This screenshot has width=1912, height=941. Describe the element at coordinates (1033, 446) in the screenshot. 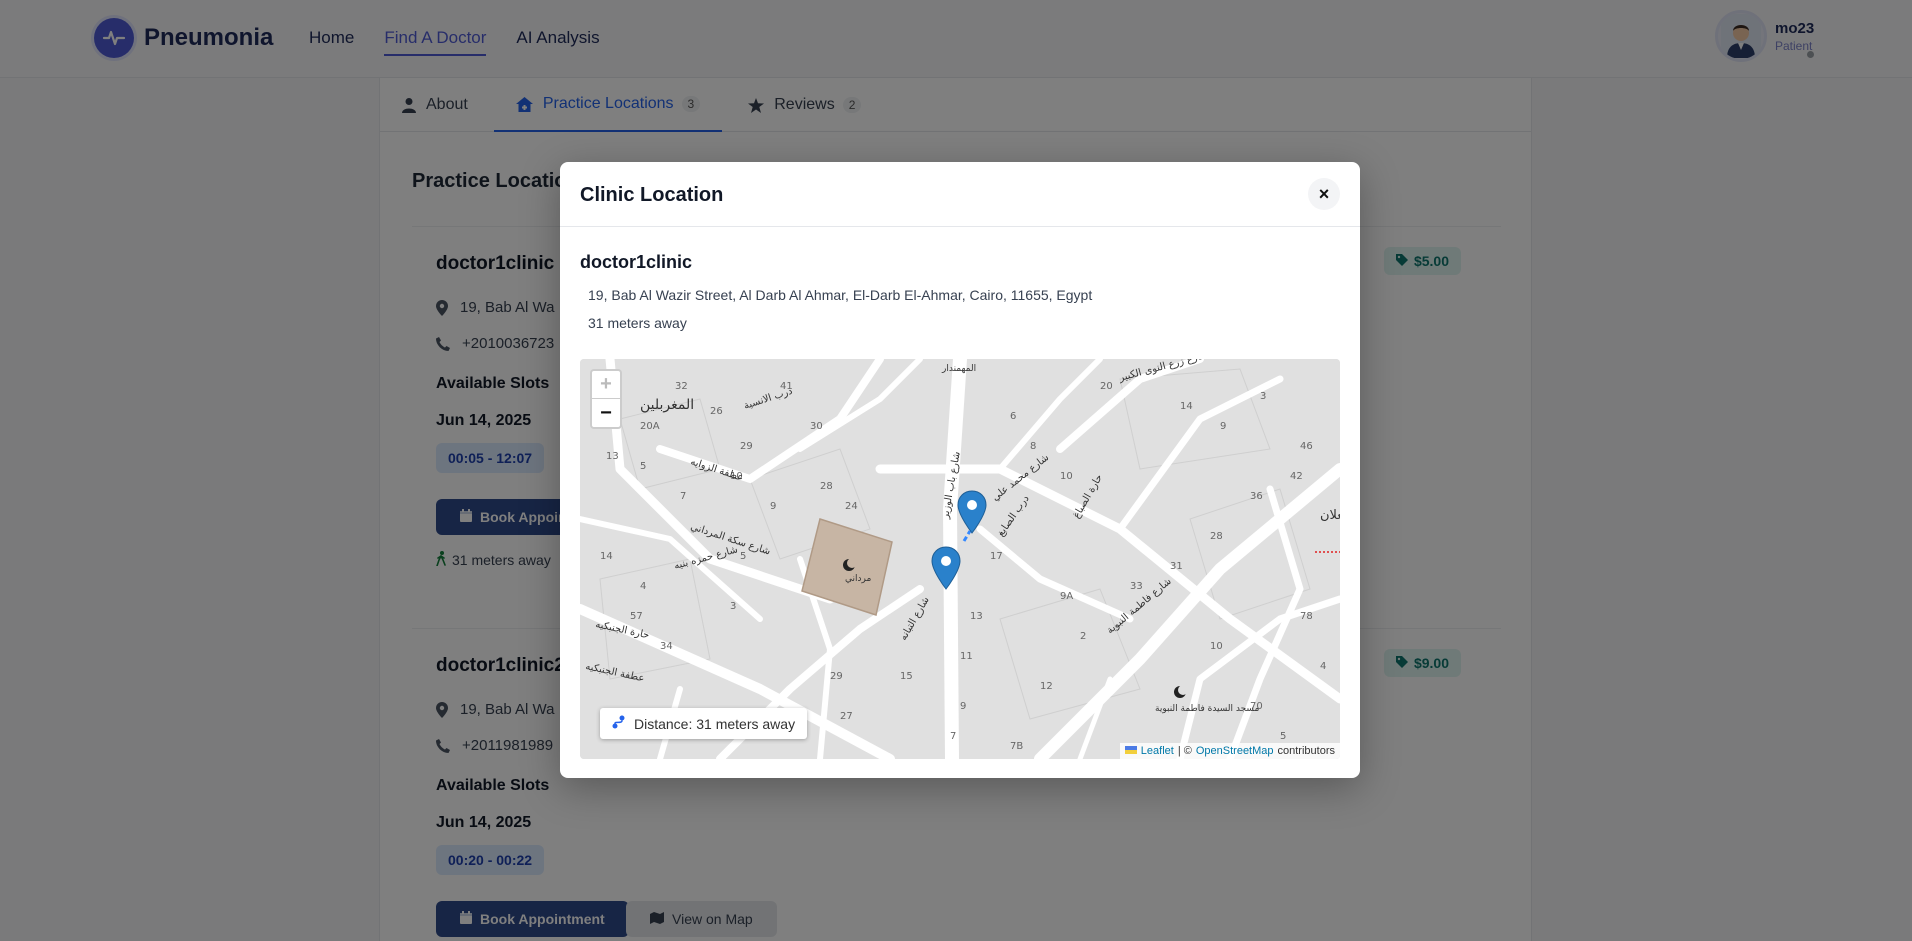

I see `svg-text: 8` at that location.